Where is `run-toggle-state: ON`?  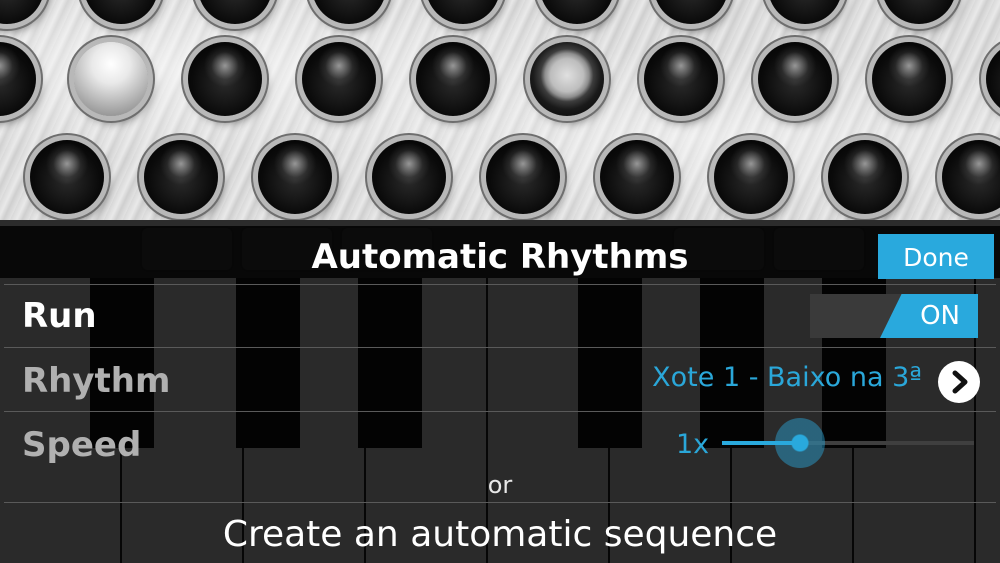 run-toggle-state: ON is located at coordinates (929, 316).